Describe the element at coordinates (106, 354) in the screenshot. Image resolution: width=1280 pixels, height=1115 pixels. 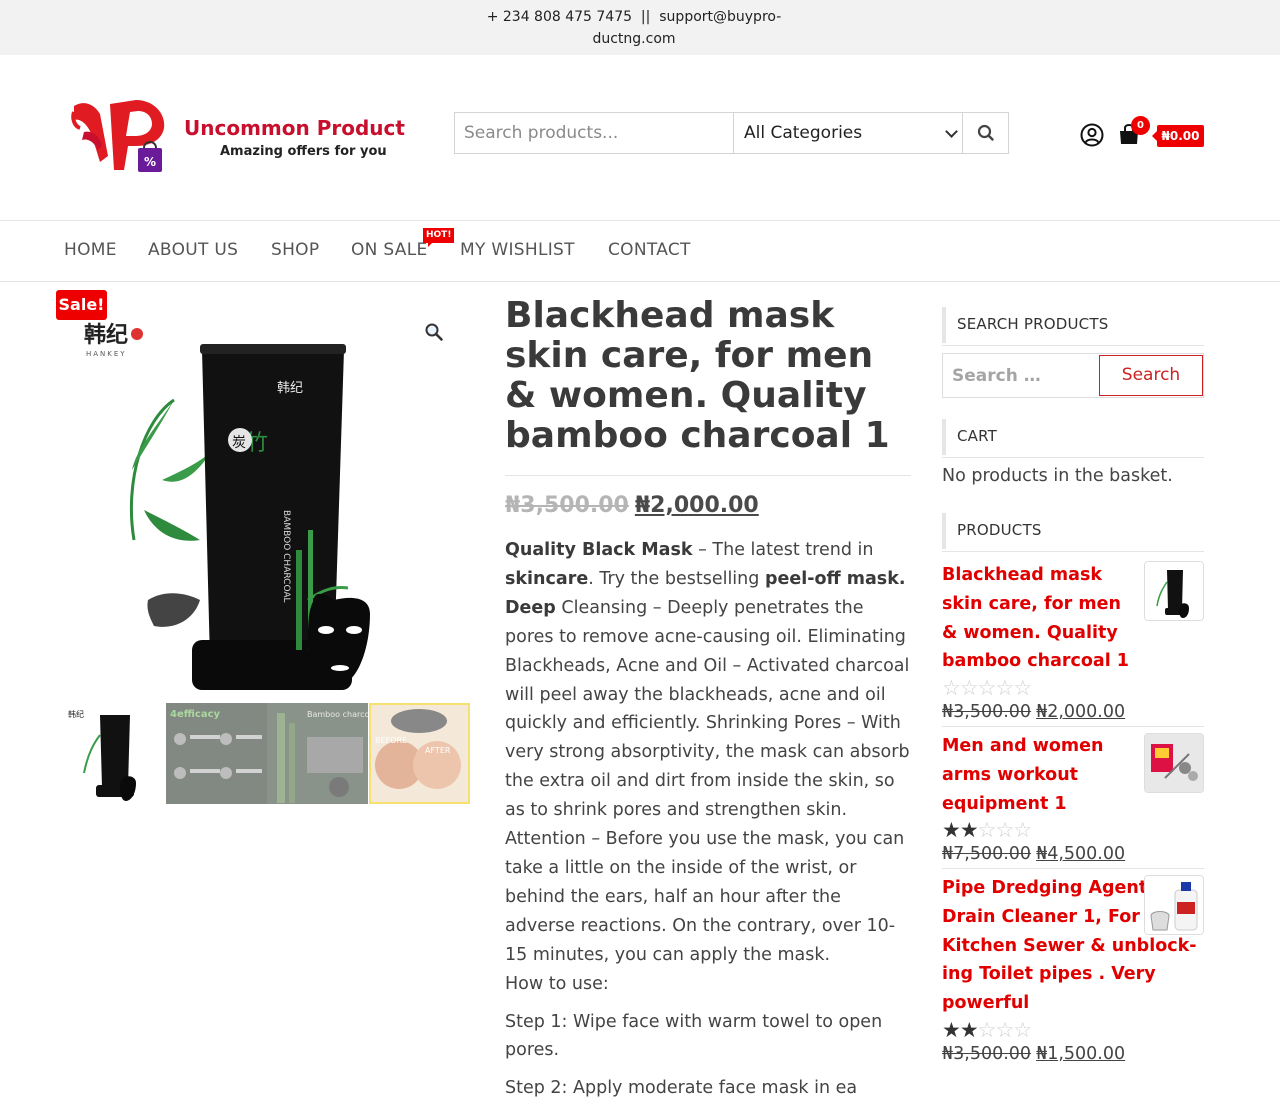
I see `svg-text: HANKEY` at that location.